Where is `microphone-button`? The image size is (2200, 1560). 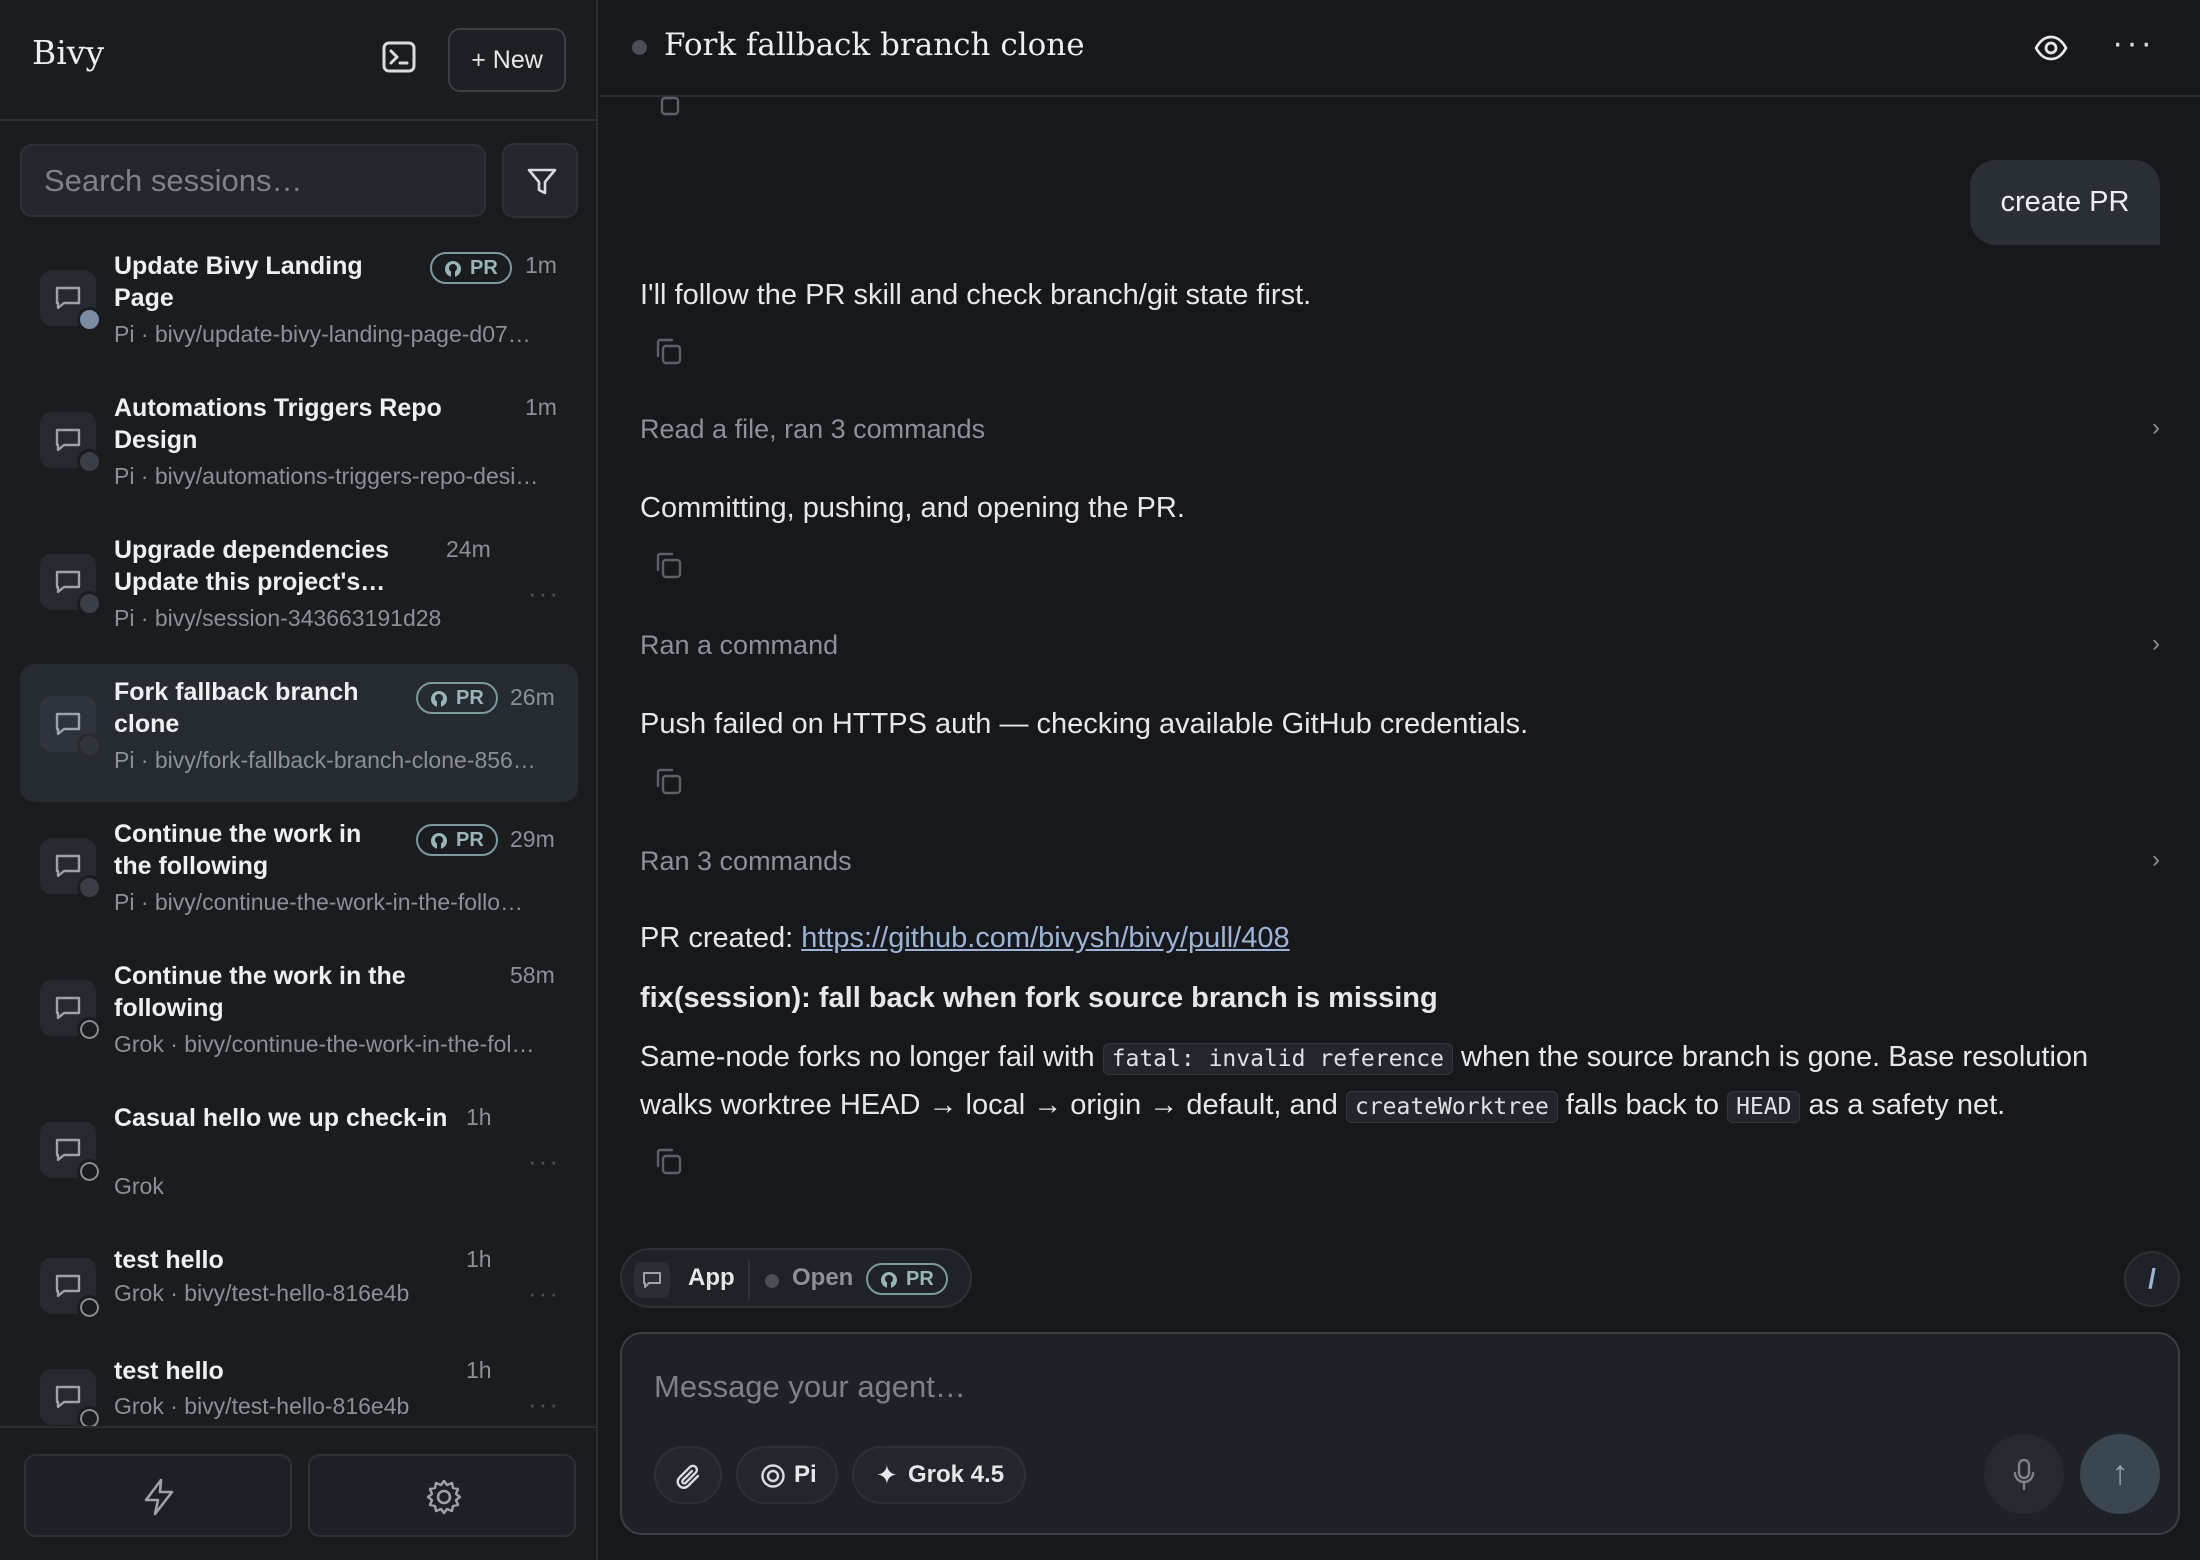 microphone-button is located at coordinates (2024, 1474).